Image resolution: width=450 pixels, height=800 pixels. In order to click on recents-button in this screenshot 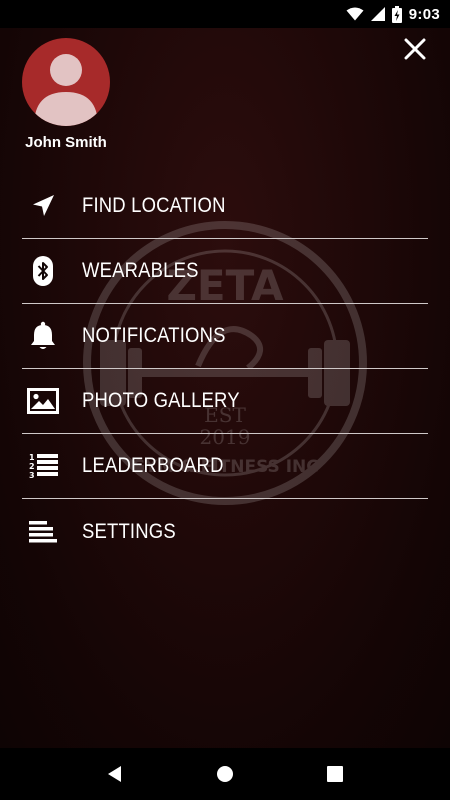, I will do `click(335, 774)`.